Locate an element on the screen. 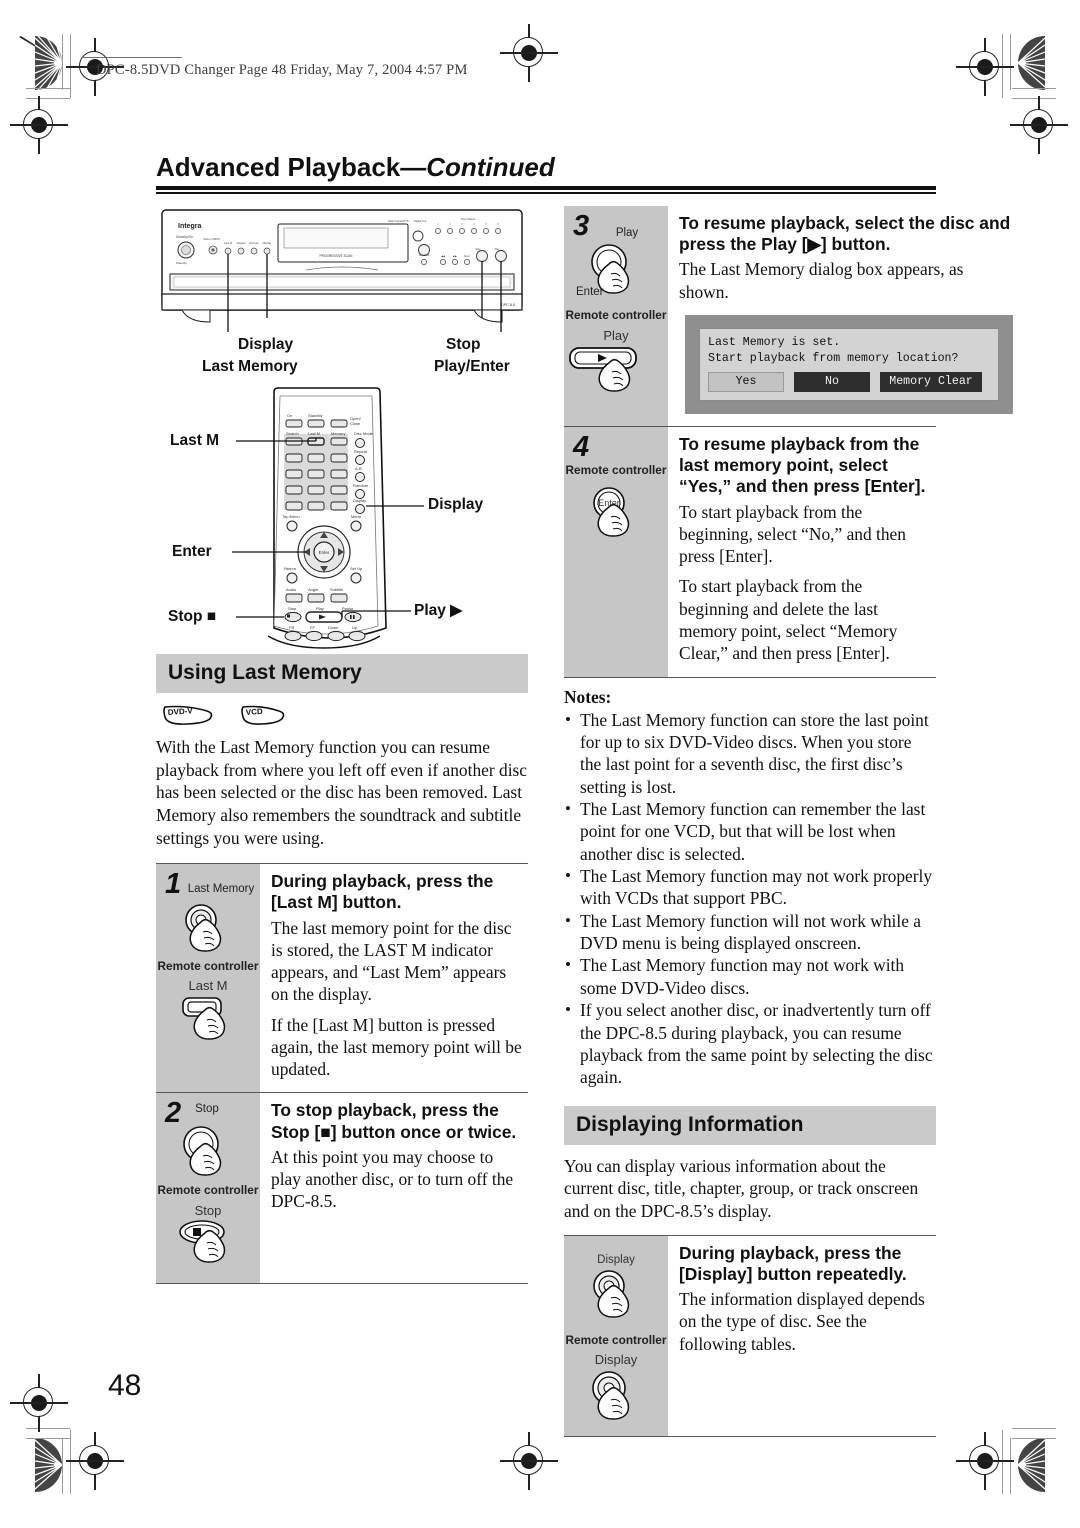 This screenshot has height=1528, width=1080. display-step-panel-label: Display is located at coordinates (616, 1259).